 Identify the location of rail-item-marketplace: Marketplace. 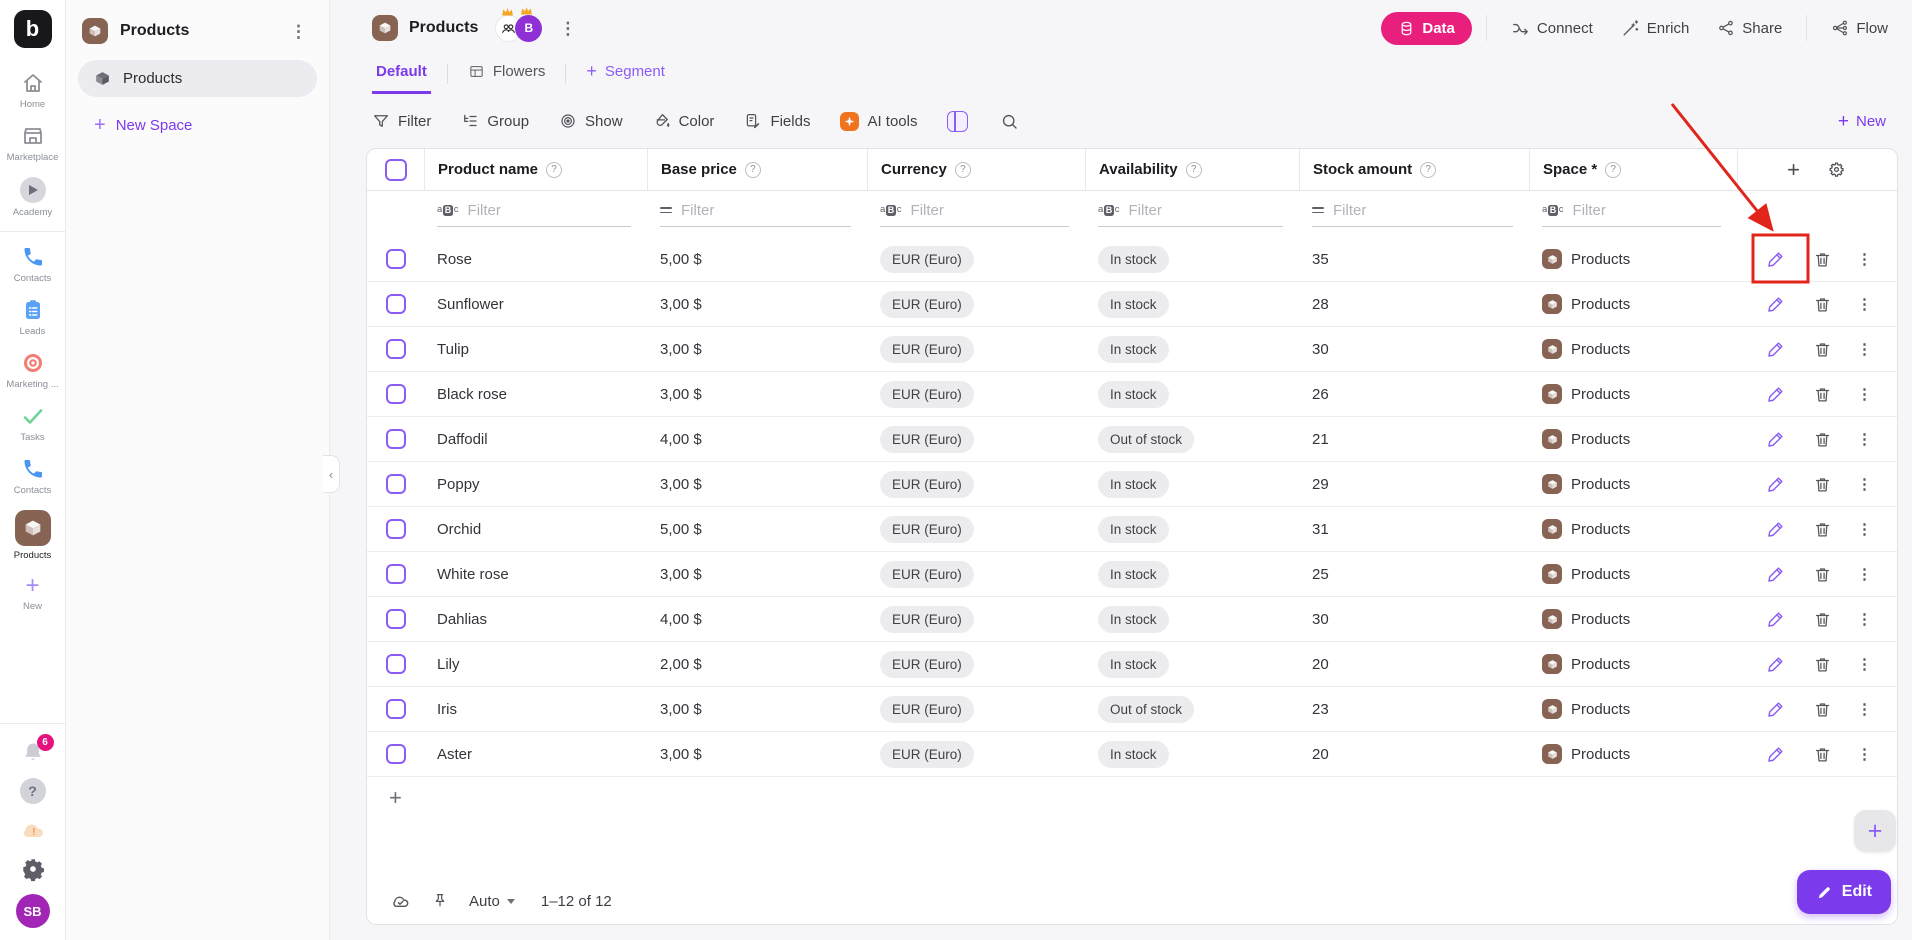
(32, 143).